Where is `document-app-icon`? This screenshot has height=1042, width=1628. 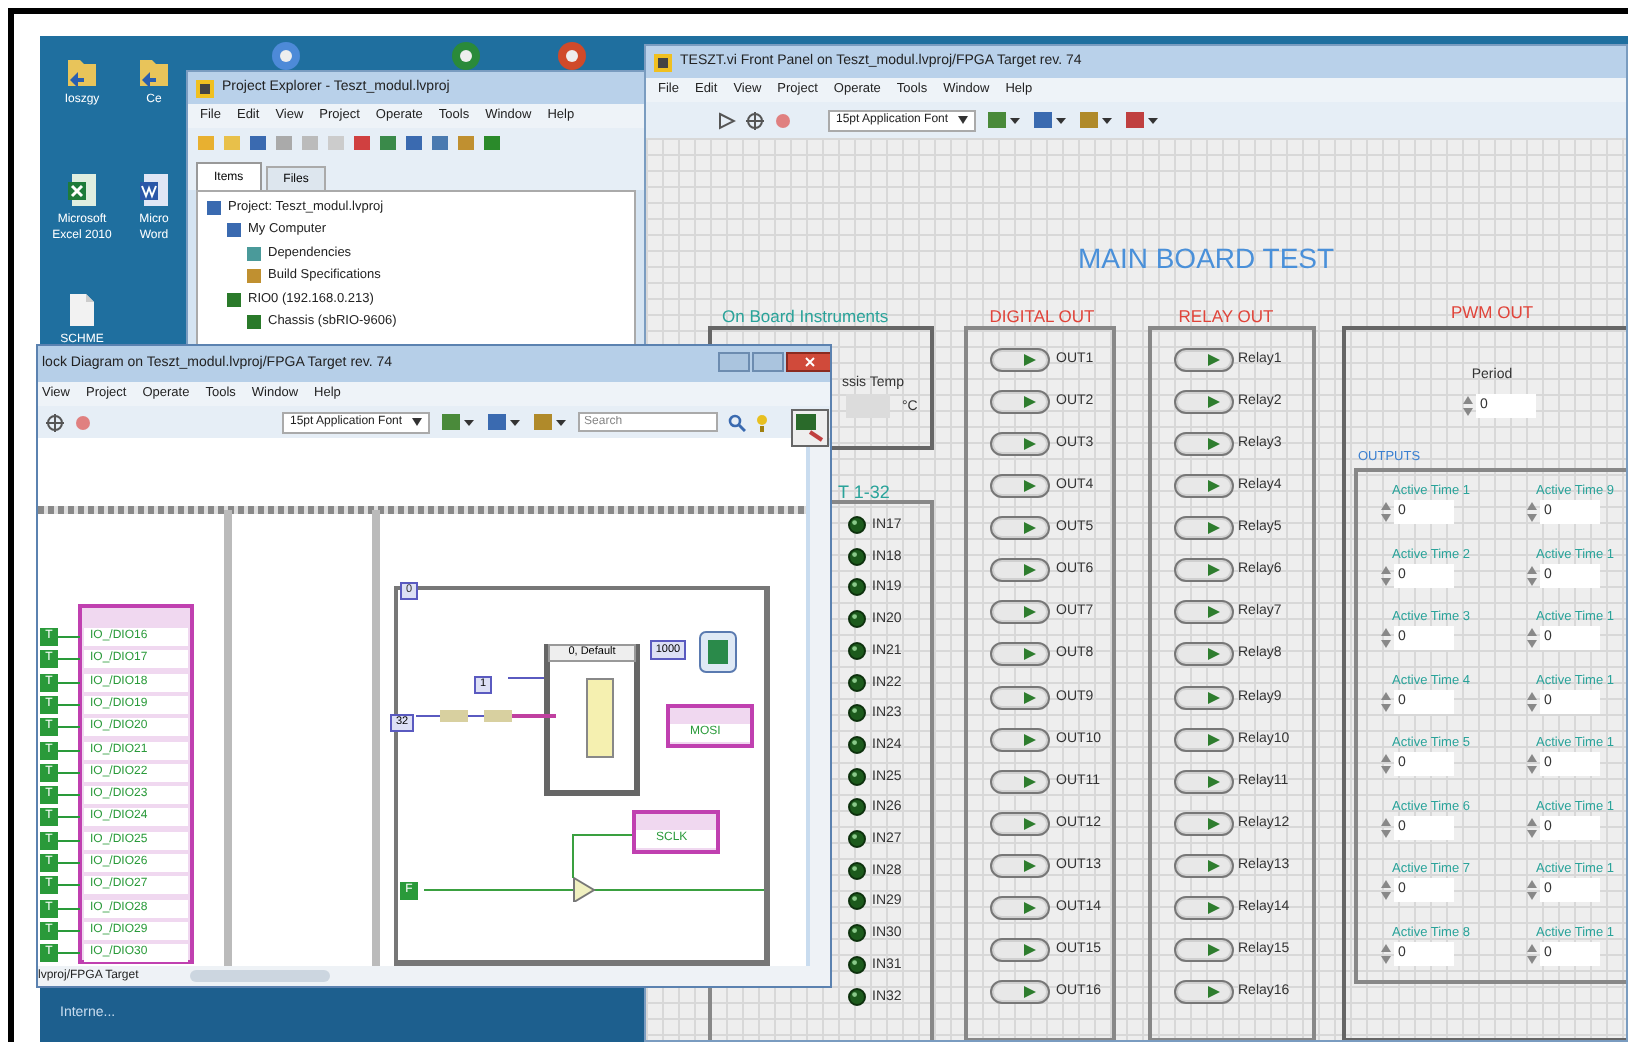 document-app-icon is located at coordinates (154, 190).